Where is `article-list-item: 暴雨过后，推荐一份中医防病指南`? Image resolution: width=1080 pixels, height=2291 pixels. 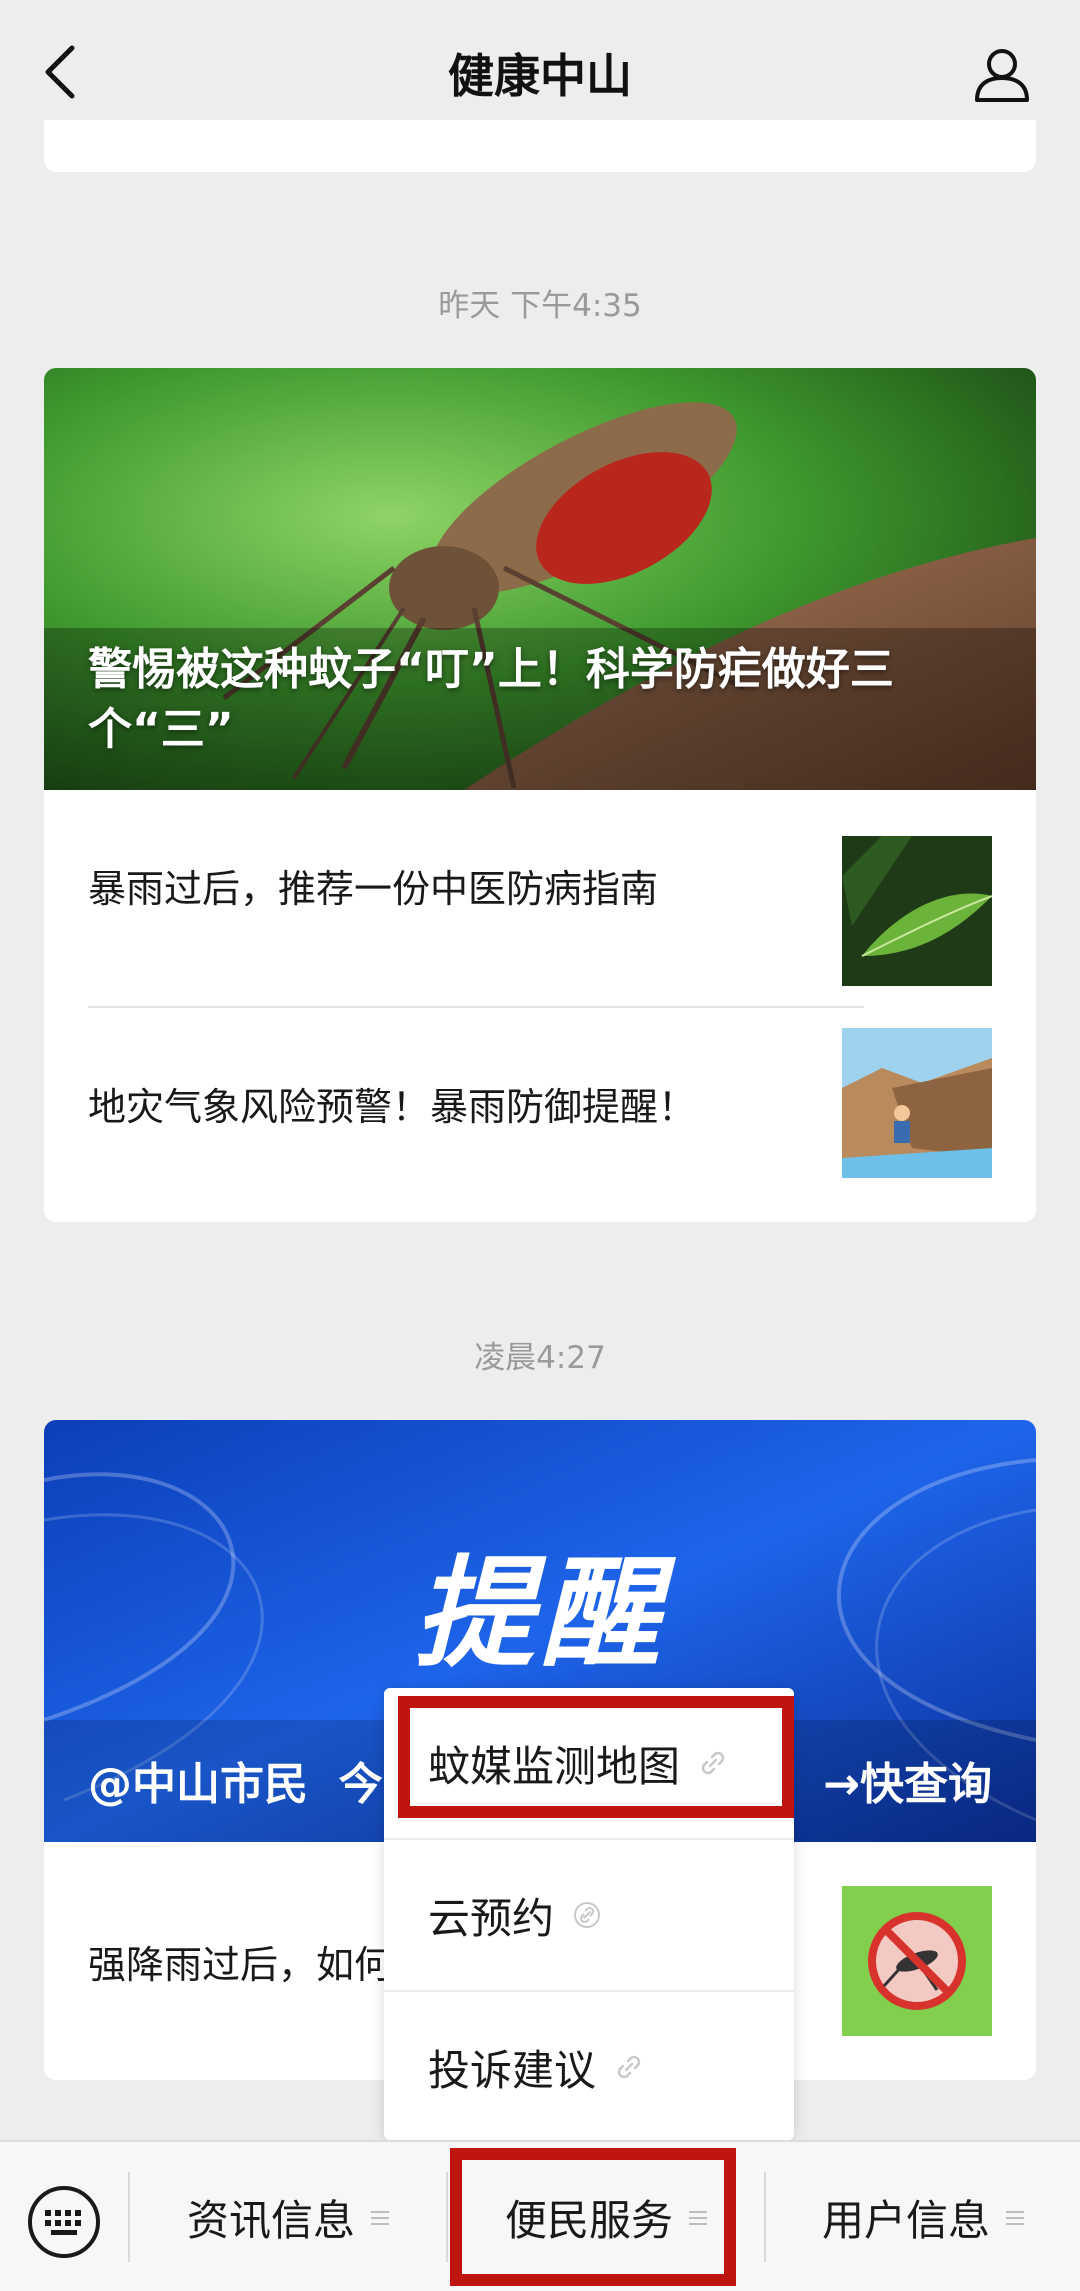
article-list-item: 暴雨过后，推荐一份中医防病指南 is located at coordinates (540, 888).